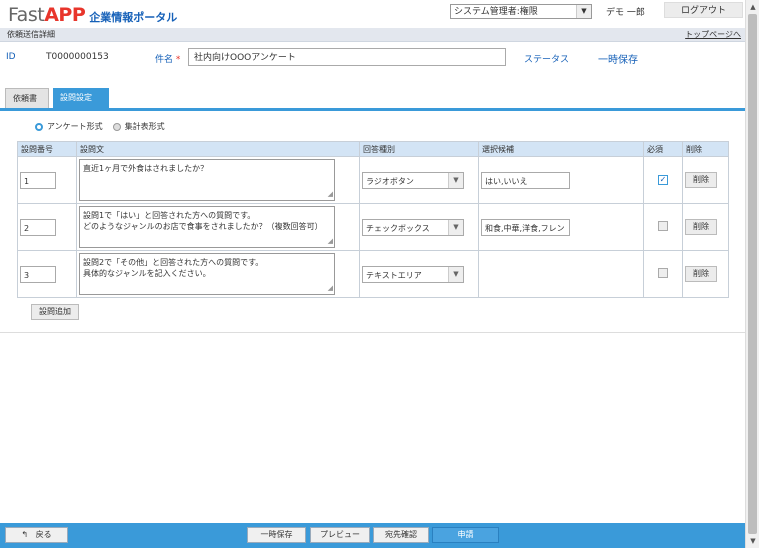  Describe the element at coordinates (390, 181) in the screenshot. I see `answer-type-value: ラジオボタン` at that location.